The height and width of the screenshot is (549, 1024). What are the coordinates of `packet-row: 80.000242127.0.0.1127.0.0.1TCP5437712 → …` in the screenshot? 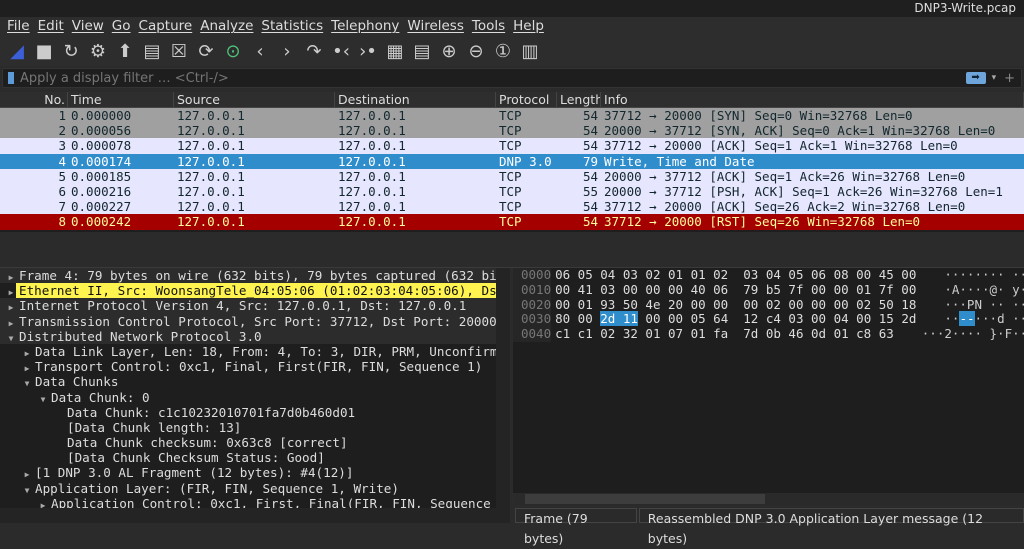 It's located at (512, 221).